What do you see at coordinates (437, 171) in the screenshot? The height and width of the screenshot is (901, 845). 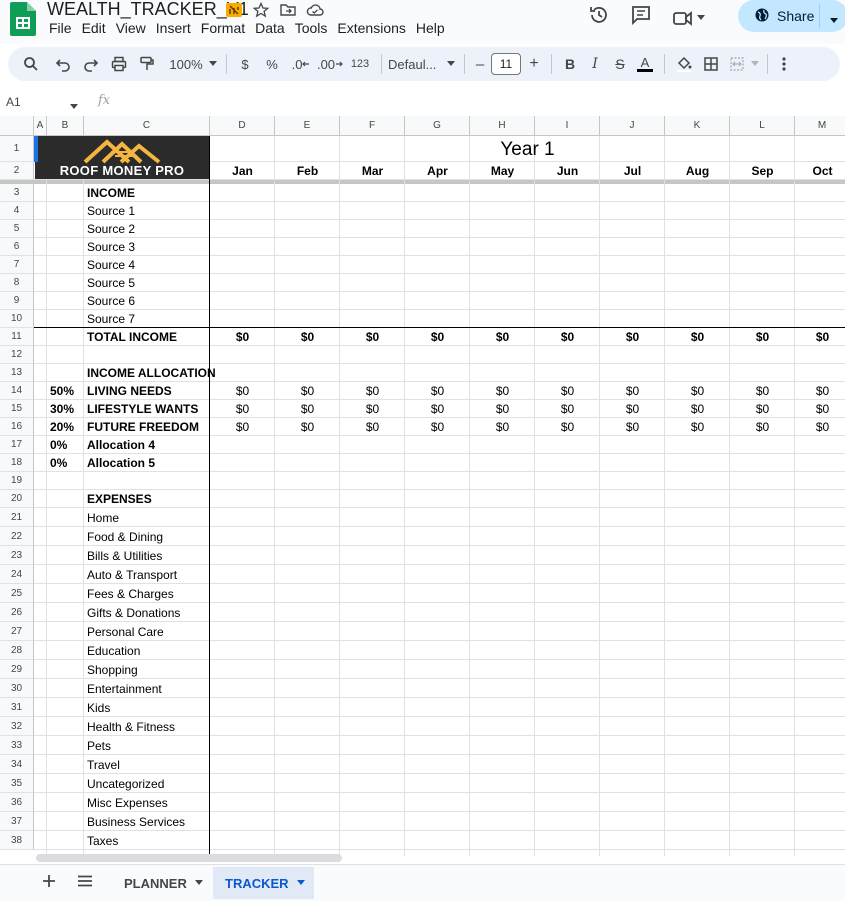 I see `month-header-apr: Apr` at bounding box center [437, 171].